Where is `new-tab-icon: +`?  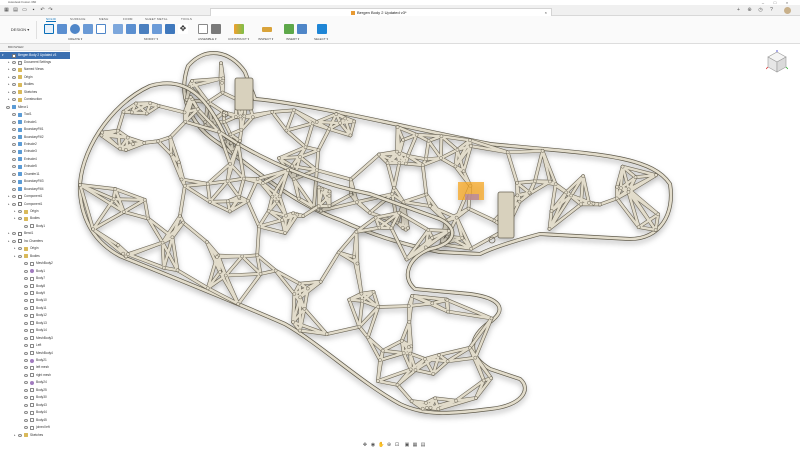
new-tab-icon: + is located at coordinates (738, 10).